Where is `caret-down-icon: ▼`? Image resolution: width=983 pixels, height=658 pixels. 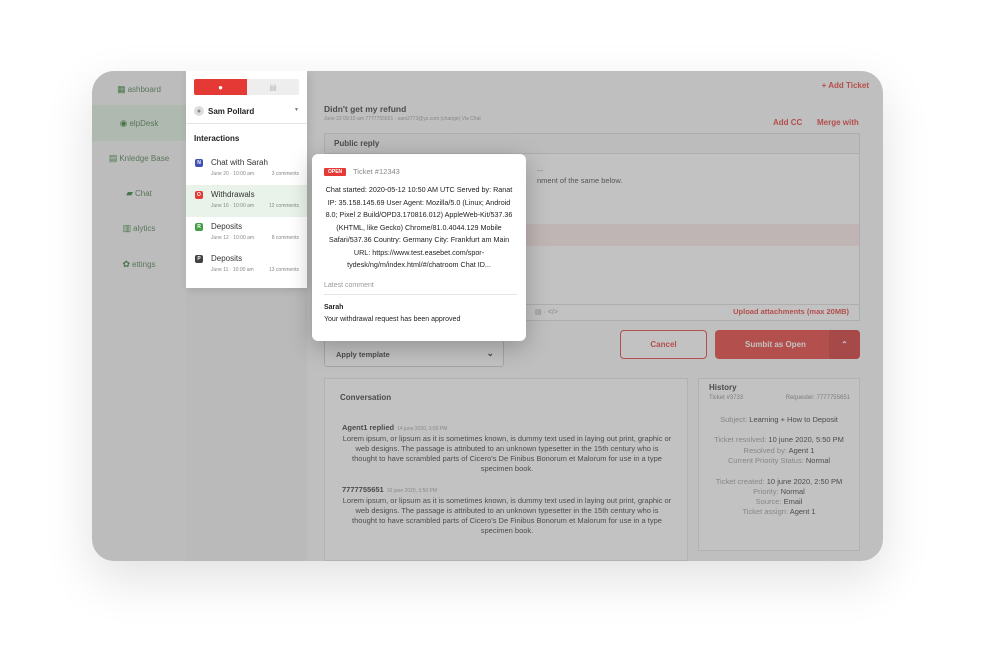
caret-down-icon: ▼ is located at coordinates (296, 110).